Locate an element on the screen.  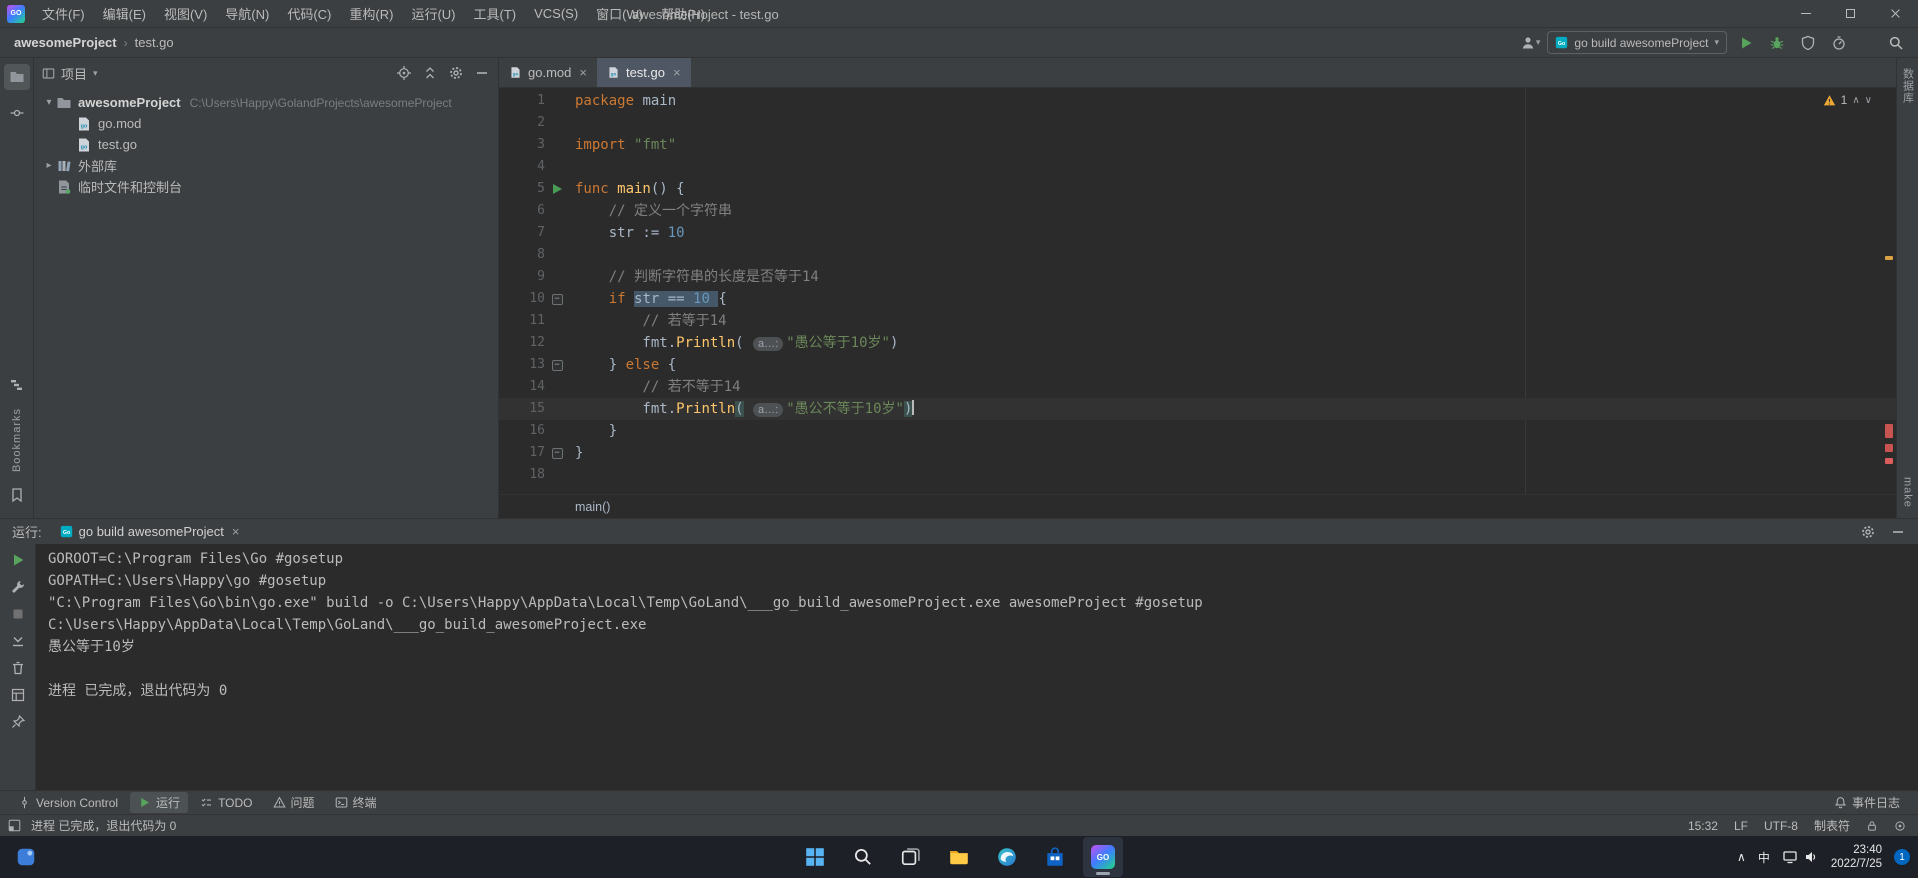
start-button is located at coordinates (815, 857).